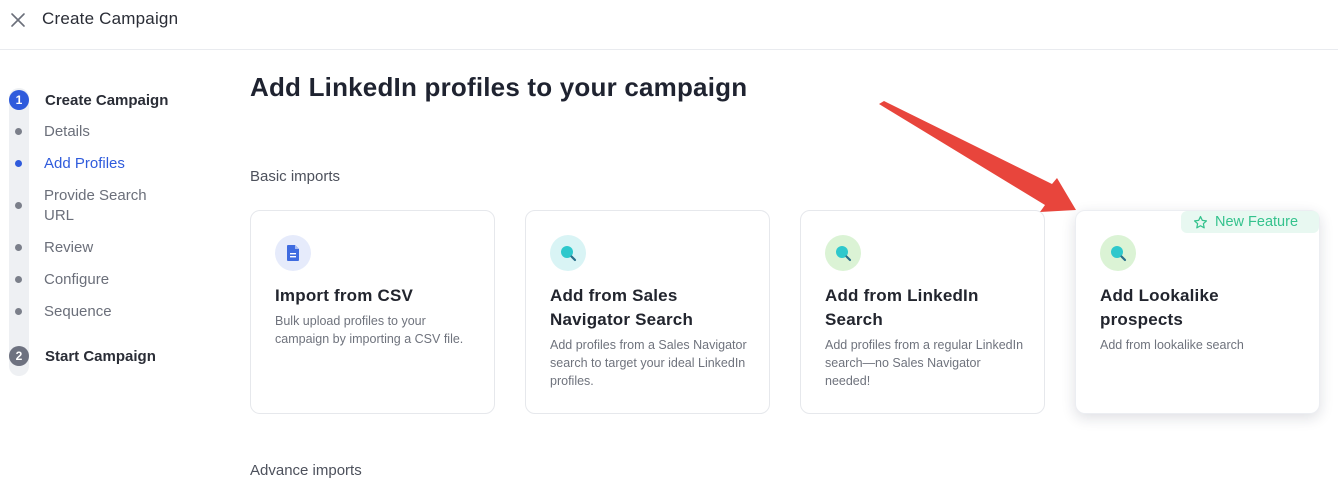 The width and height of the screenshot is (1338, 487). What do you see at coordinates (19, 100) in the screenshot?
I see `step-number-1: 1` at bounding box center [19, 100].